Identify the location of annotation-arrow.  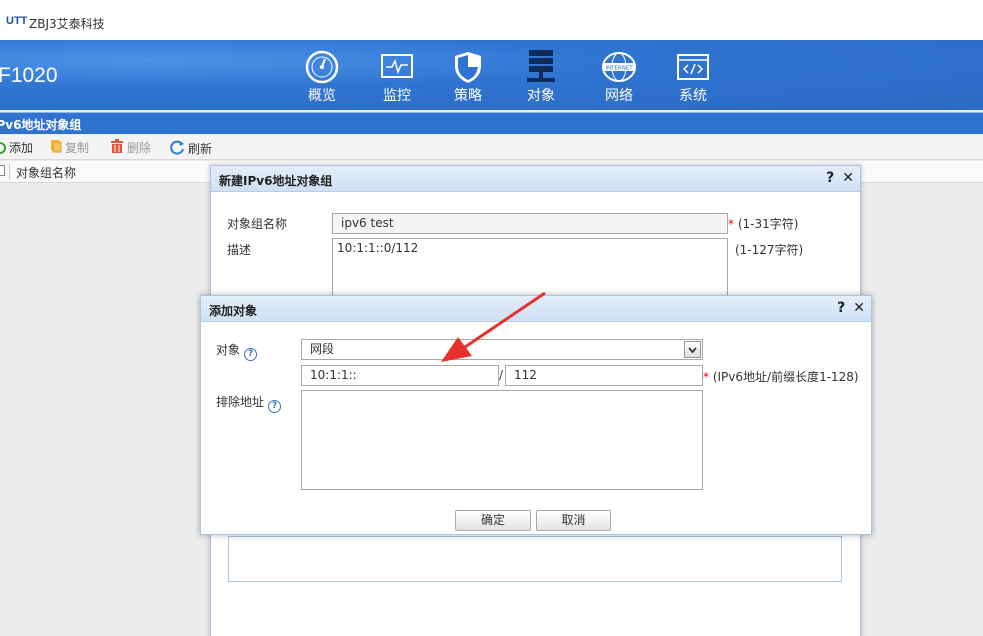
(493, 326).